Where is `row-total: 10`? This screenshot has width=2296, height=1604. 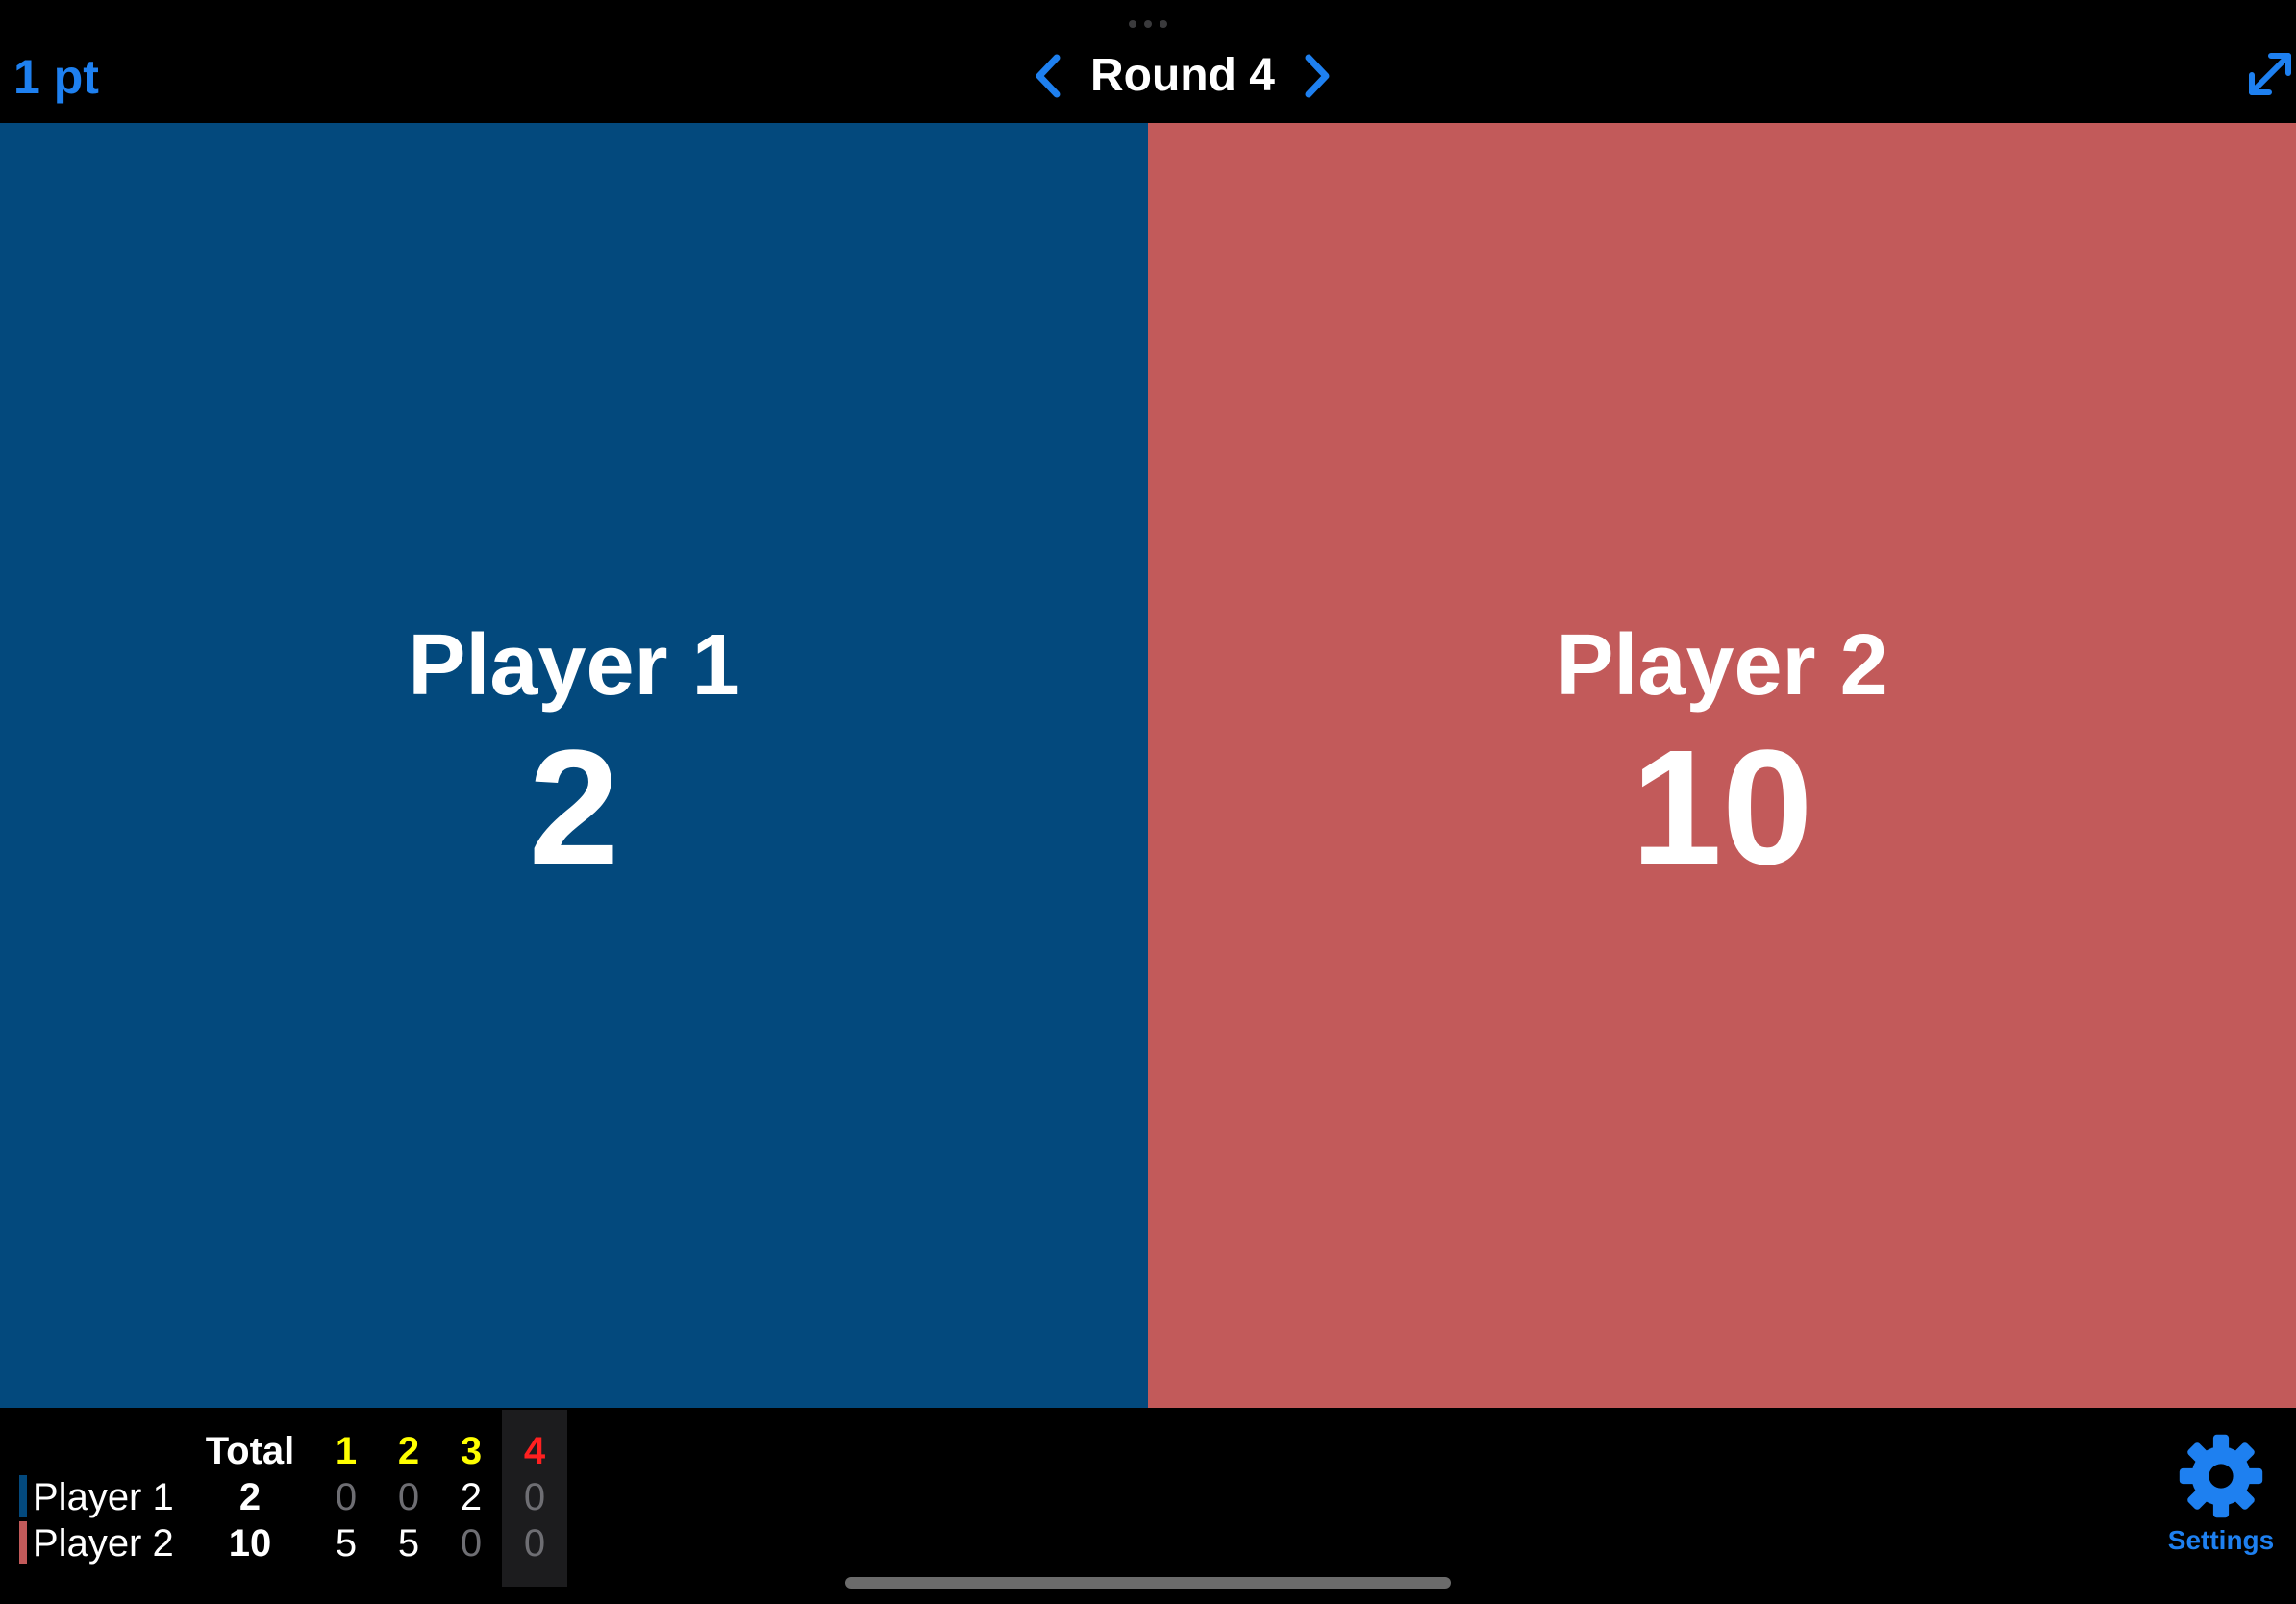 row-total: 10 is located at coordinates (250, 1543).